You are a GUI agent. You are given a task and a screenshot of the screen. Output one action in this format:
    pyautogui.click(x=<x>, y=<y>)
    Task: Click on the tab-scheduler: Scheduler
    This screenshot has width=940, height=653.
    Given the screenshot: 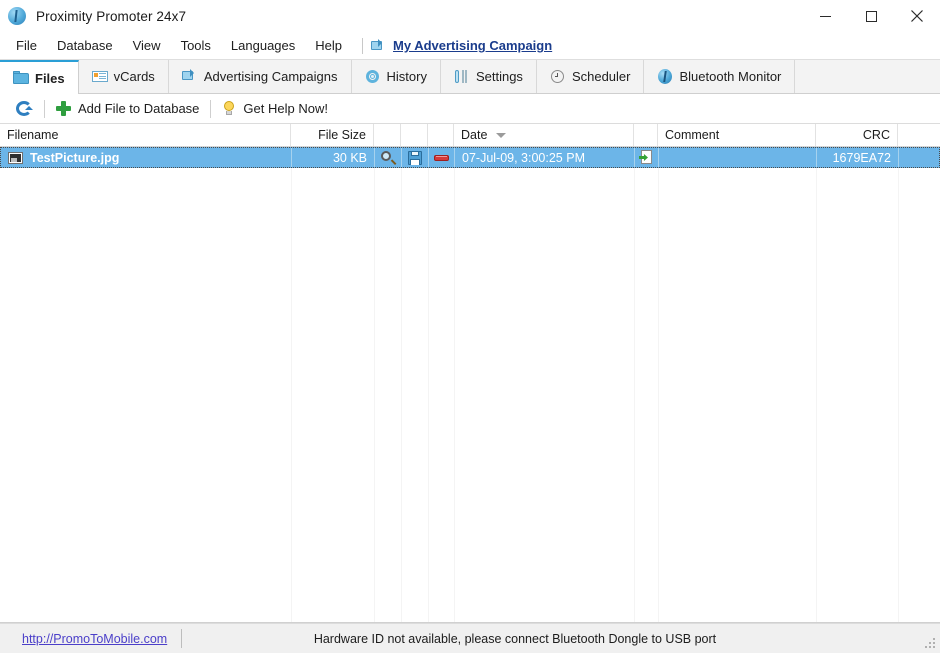 What is the action you would take?
    pyautogui.click(x=590, y=76)
    